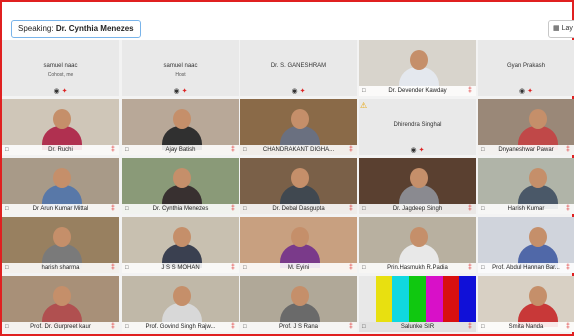  I want to click on participant-tile: Dr. Debal Dasgupta □ ‡, so click(298, 186).